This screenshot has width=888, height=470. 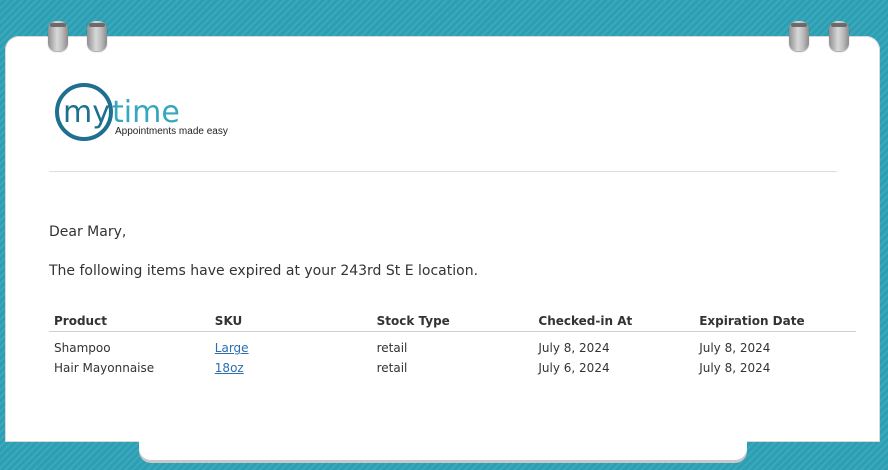 I want to click on sku-cell: Large, so click(x=291, y=345).